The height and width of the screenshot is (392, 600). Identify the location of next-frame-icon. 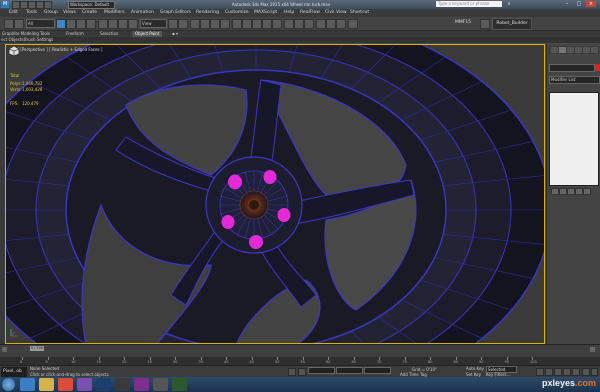
(567, 372).